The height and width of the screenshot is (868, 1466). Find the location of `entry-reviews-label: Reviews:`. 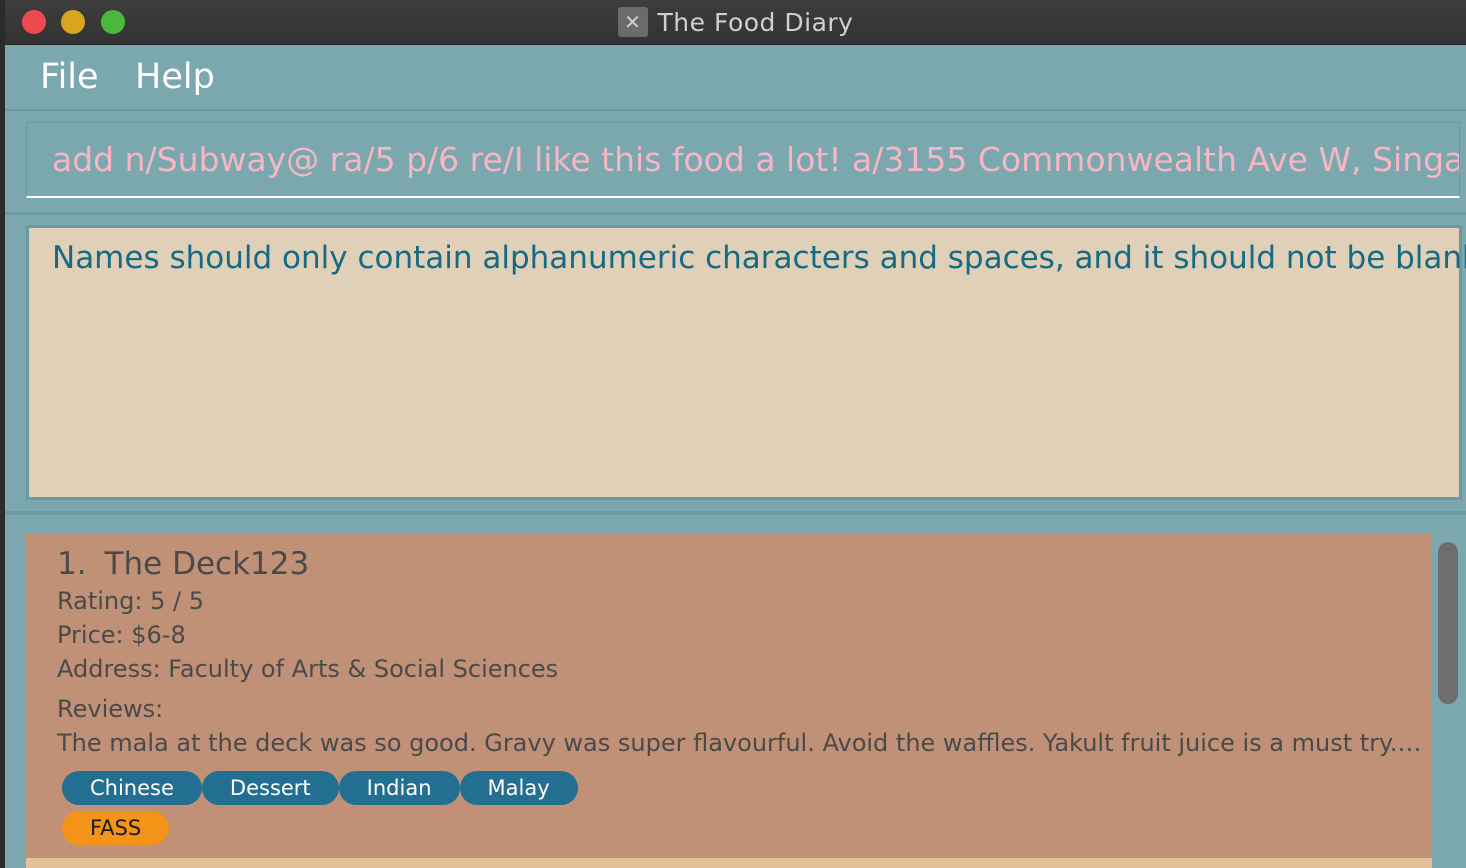

entry-reviews-label: Reviews: is located at coordinates (110, 709).